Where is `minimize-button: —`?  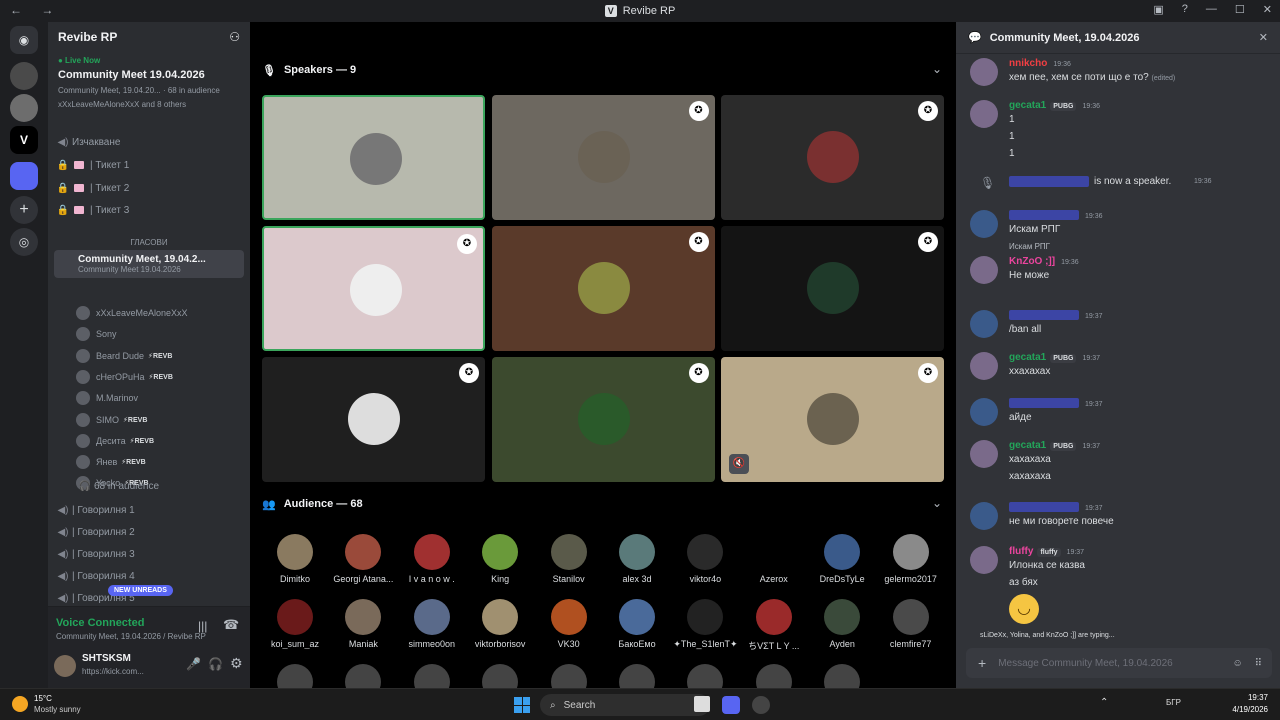 minimize-button: — is located at coordinates (1211, 9).